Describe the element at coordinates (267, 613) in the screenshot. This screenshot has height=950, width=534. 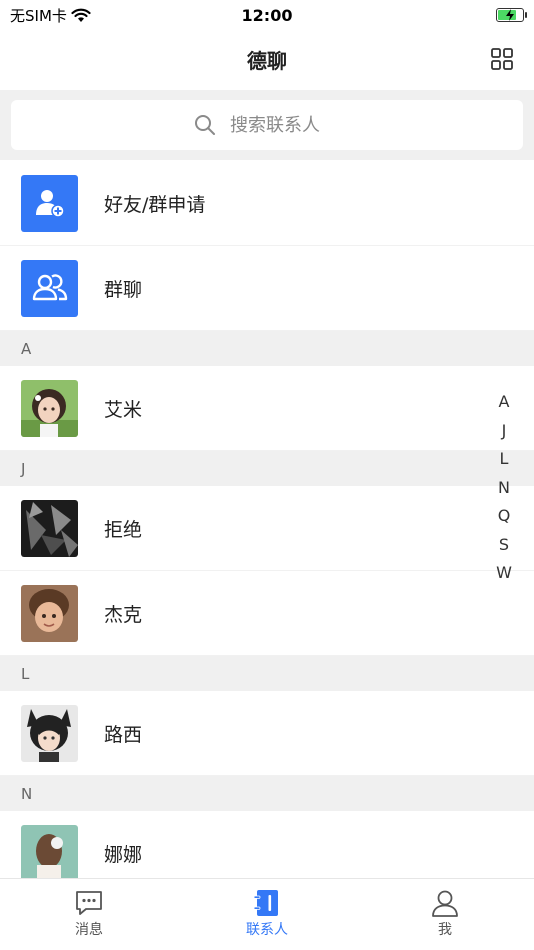
I see `contact-row: 杰克` at that location.